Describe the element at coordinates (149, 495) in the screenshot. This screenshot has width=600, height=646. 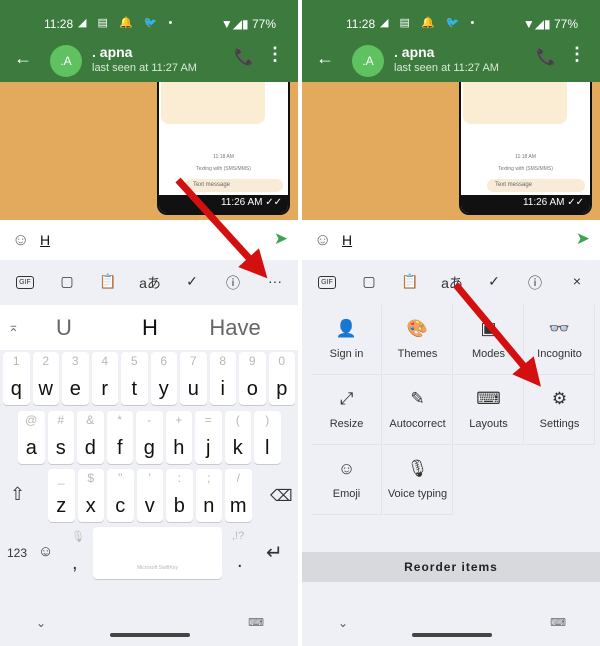
I see `key-v: ' v` at that location.